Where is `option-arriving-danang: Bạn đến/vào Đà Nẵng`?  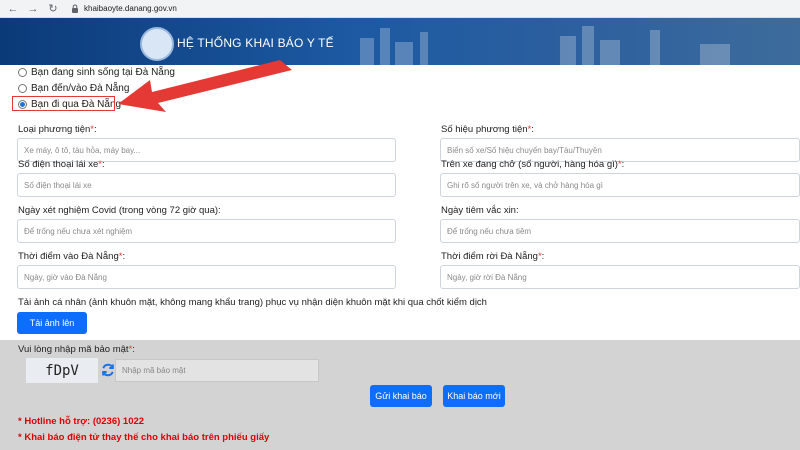
option-arriving-danang: Bạn đến/vào Đà Nẵng is located at coordinates (73, 88).